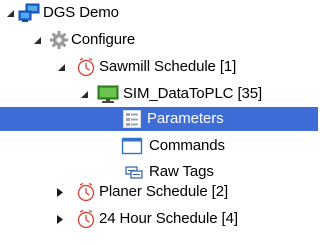  Describe the element at coordinates (159, 13) in the screenshot. I see `tree-node-dgs-demo: DGS Demo` at that location.